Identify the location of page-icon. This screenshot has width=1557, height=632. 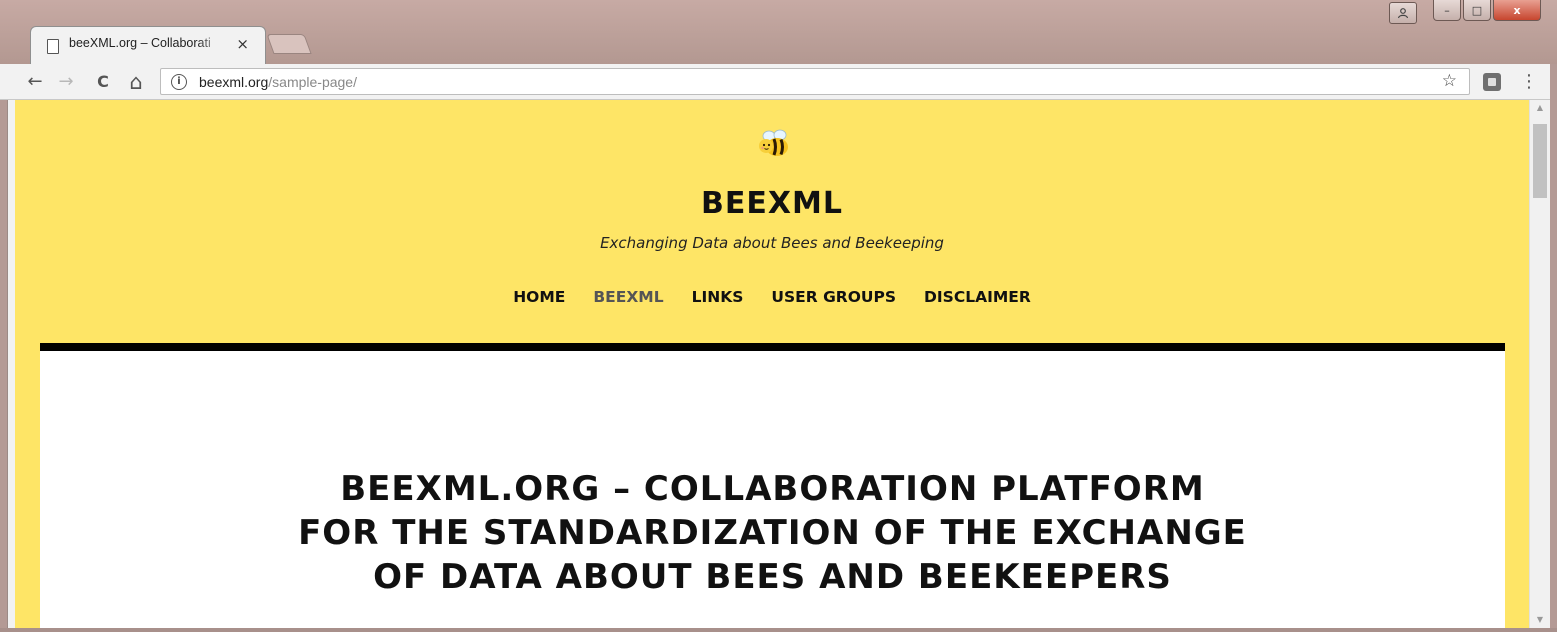
(53, 46).